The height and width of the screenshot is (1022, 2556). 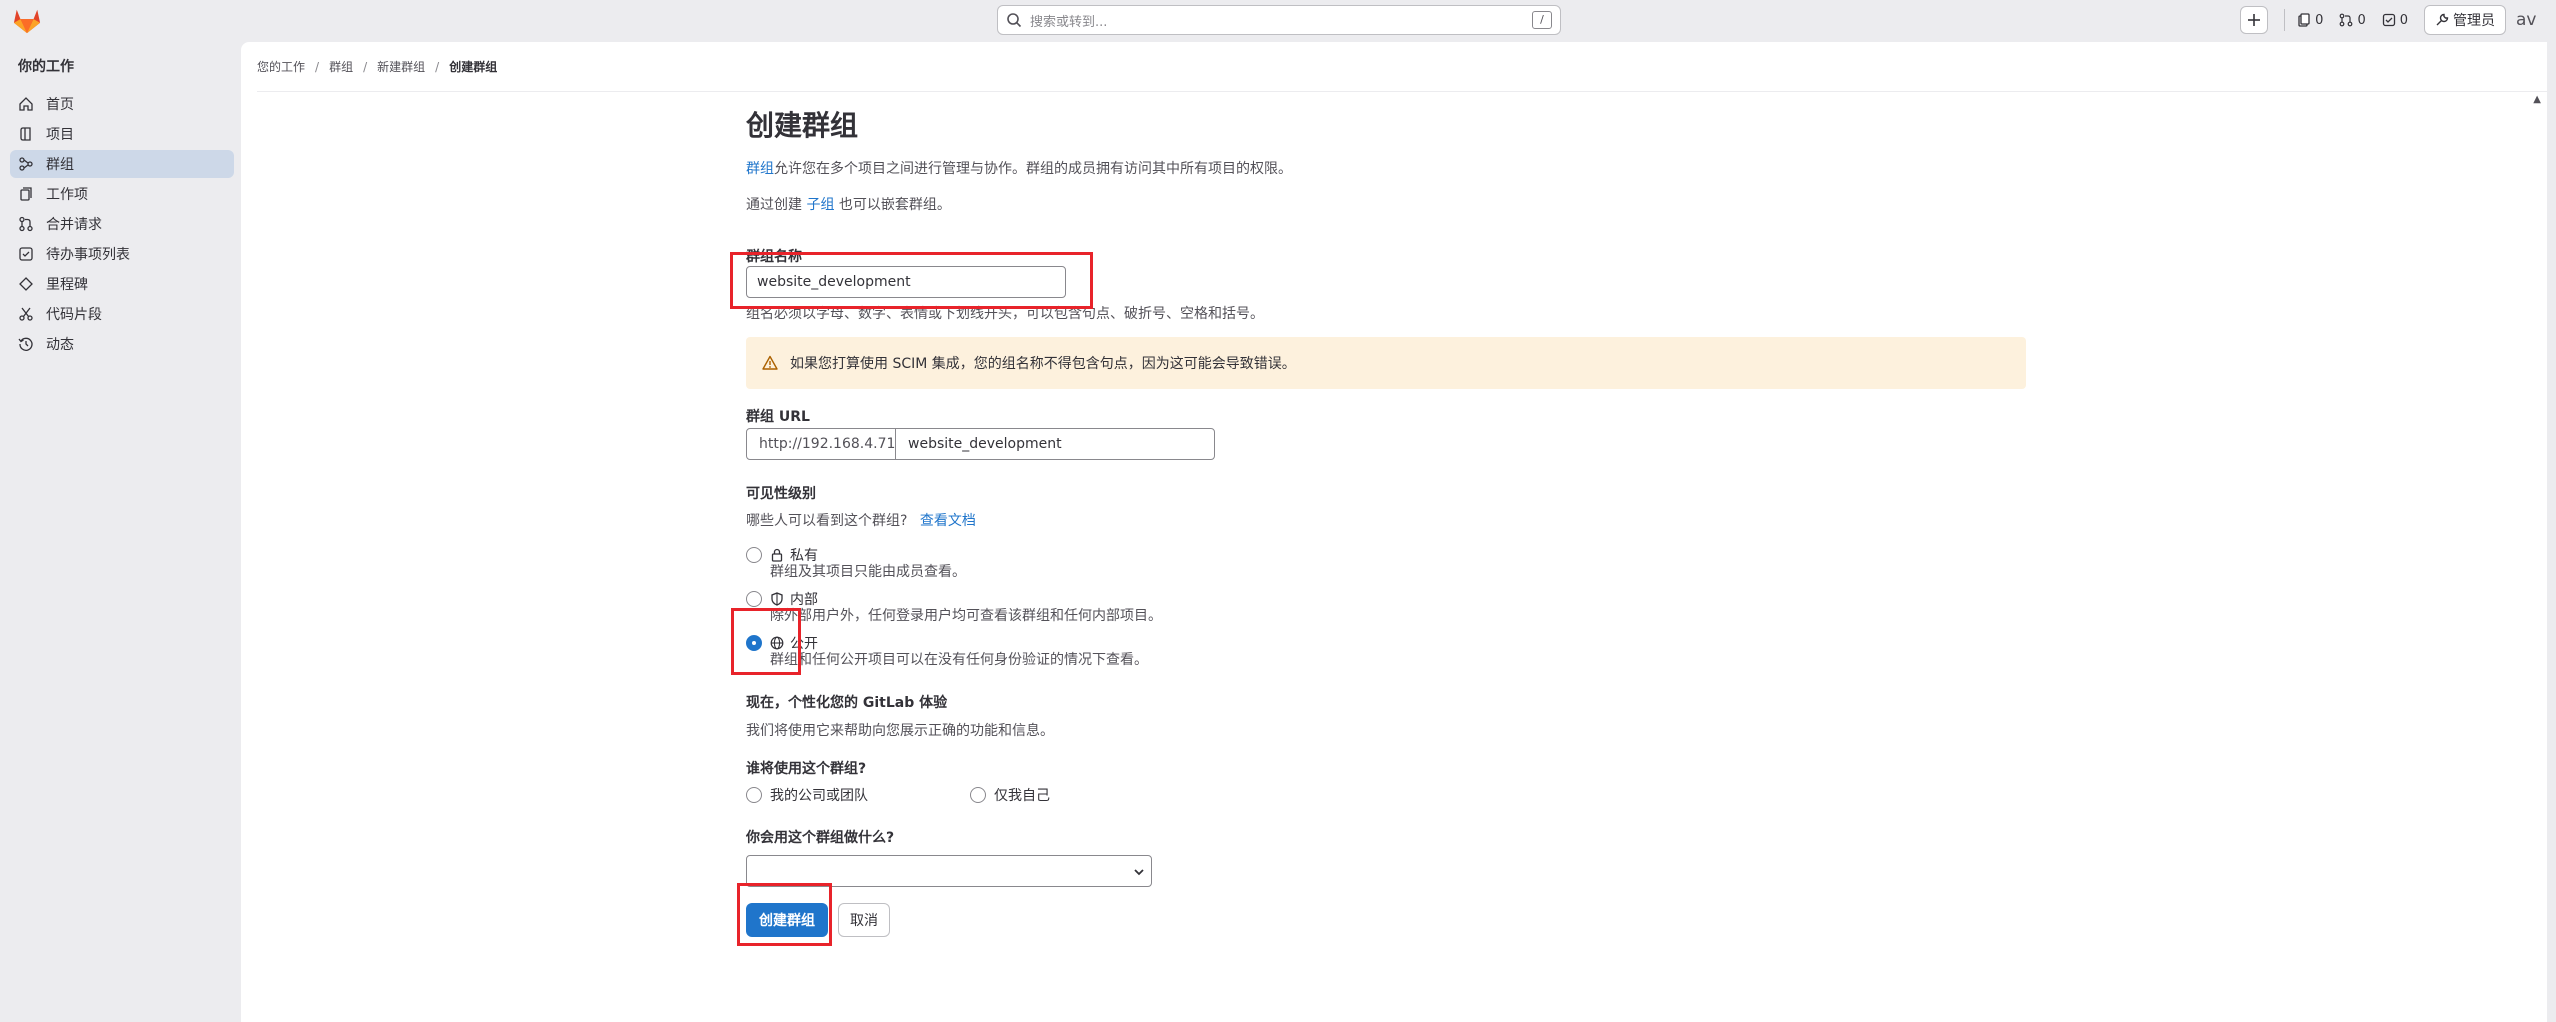 What do you see at coordinates (2442, 19) in the screenshot?
I see `wrench-icon` at bounding box center [2442, 19].